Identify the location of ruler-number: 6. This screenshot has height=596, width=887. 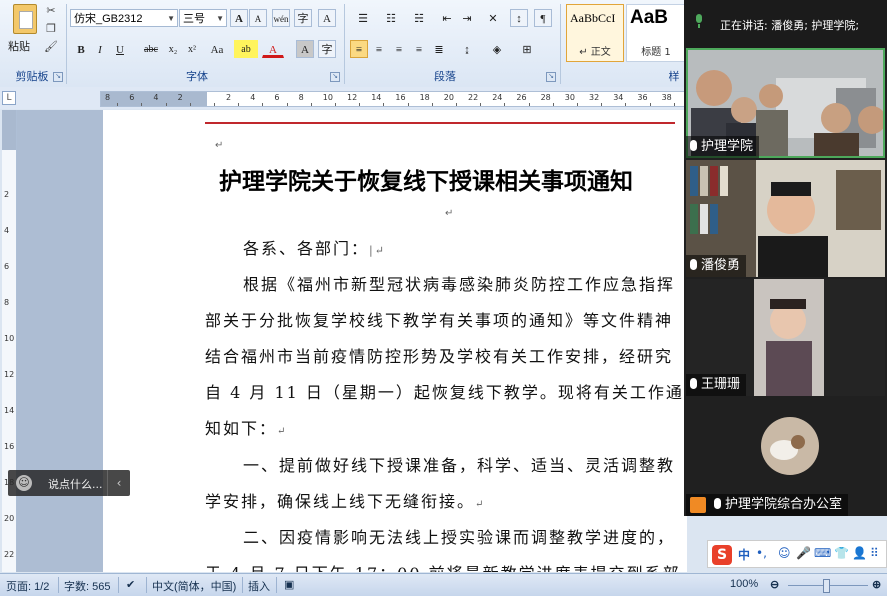
(277, 97).